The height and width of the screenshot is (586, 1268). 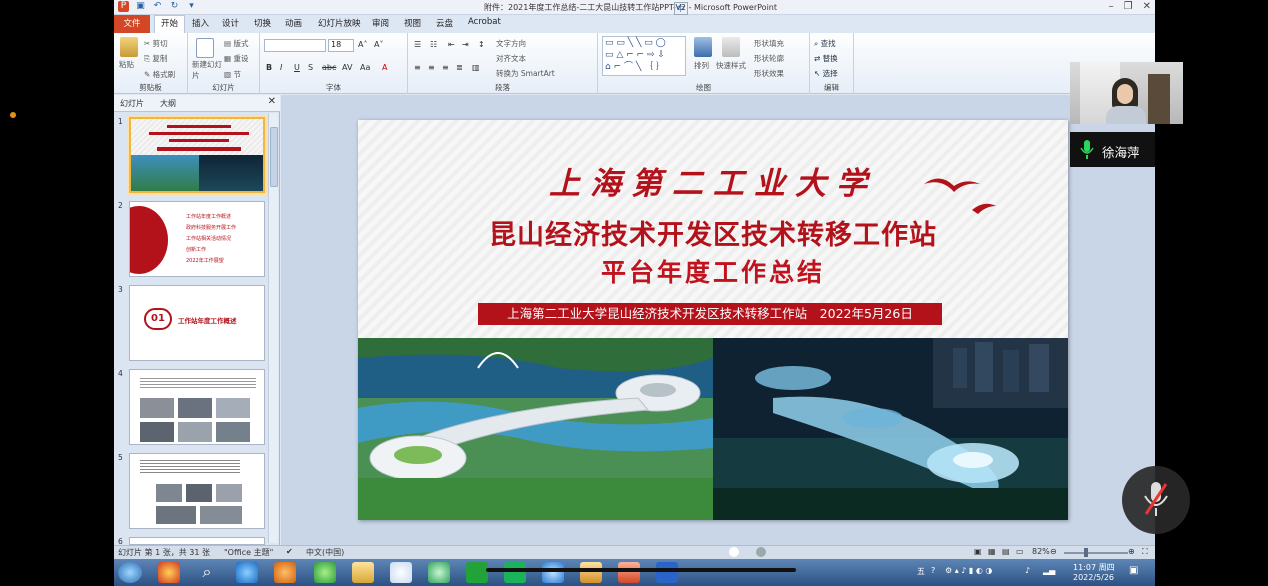 What do you see at coordinates (401, 572) in the screenshot?
I see `app-icon` at bounding box center [401, 572].